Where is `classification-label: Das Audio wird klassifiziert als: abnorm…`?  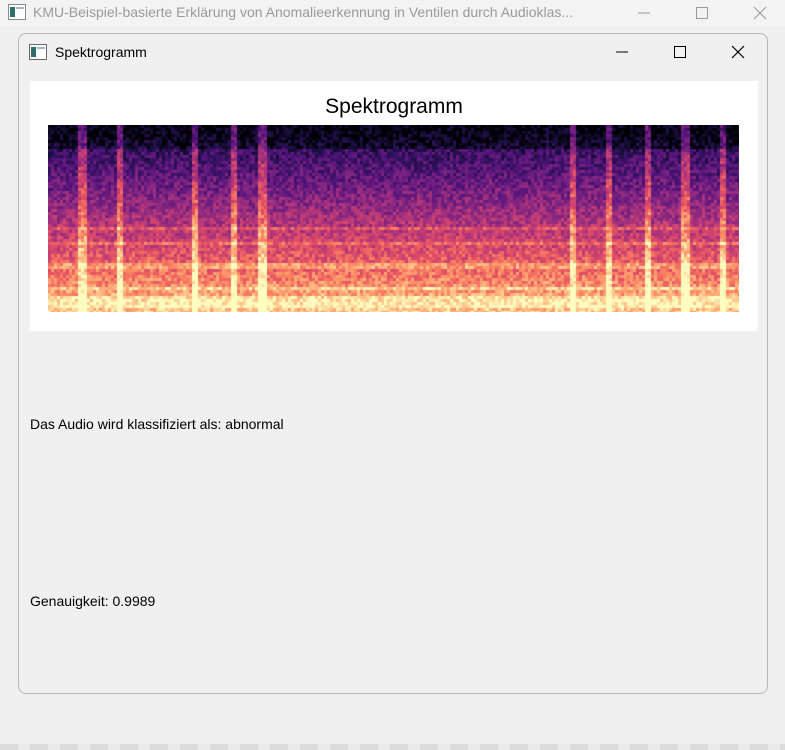
classification-label: Das Audio wird klassifiziert als: abnorm… is located at coordinates (157, 424).